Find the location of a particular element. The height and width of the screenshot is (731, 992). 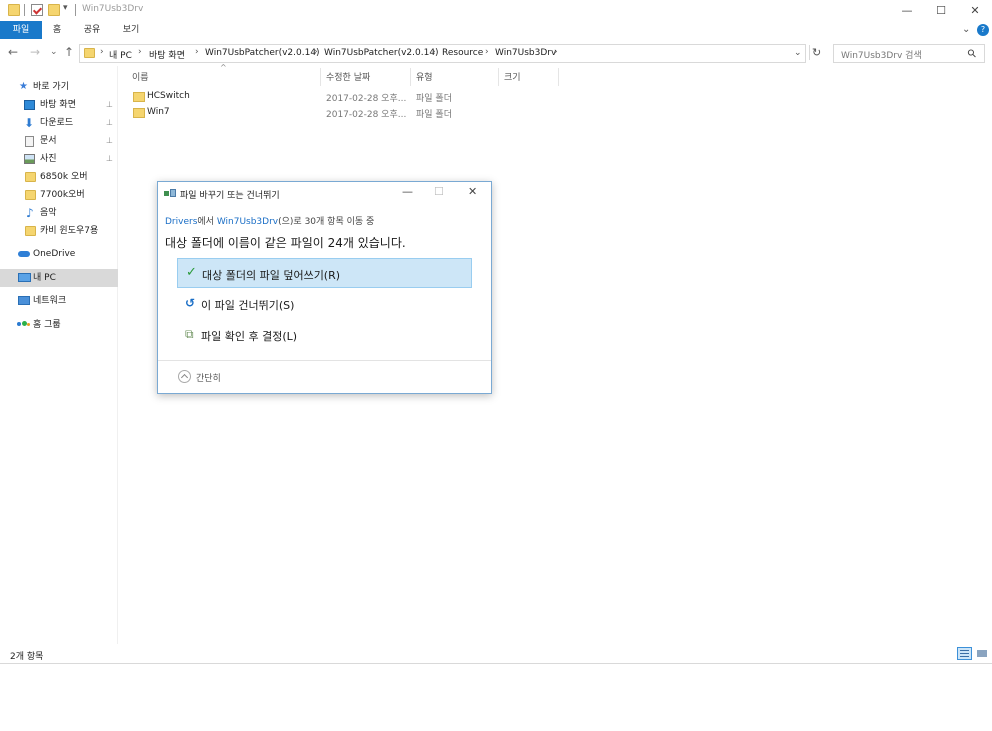

dialog-maximize-button: ☐ is located at coordinates (439, 191).